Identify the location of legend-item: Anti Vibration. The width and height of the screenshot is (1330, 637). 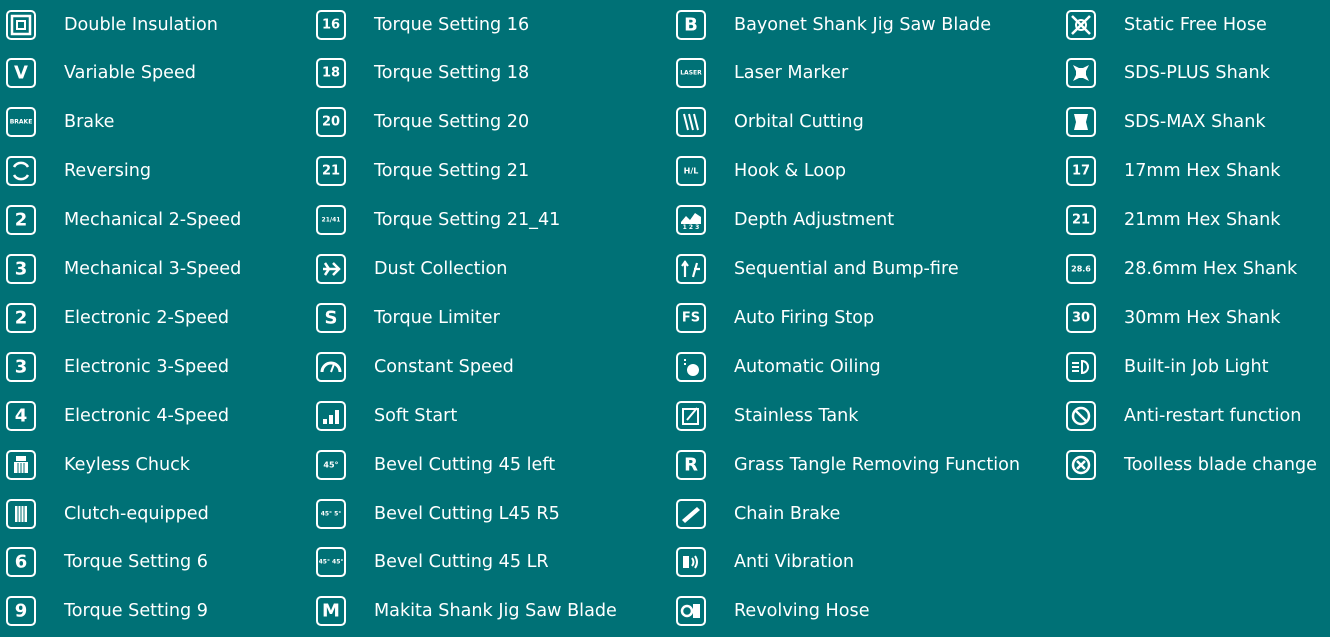
(765, 562).